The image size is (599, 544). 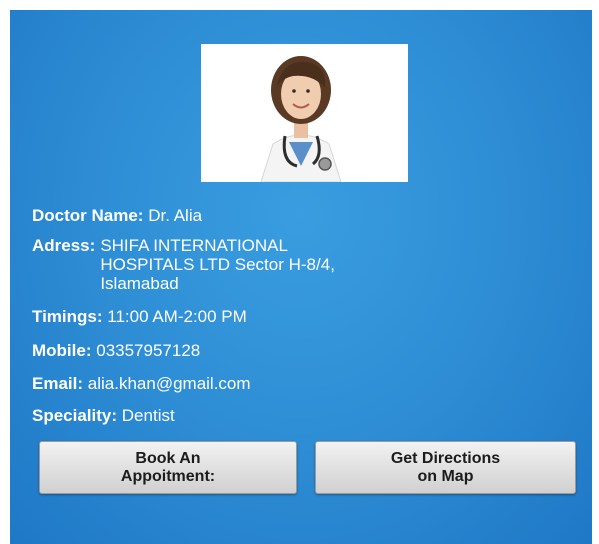 What do you see at coordinates (169, 383) in the screenshot?
I see `email-value: alia.khan@gmail.com` at bounding box center [169, 383].